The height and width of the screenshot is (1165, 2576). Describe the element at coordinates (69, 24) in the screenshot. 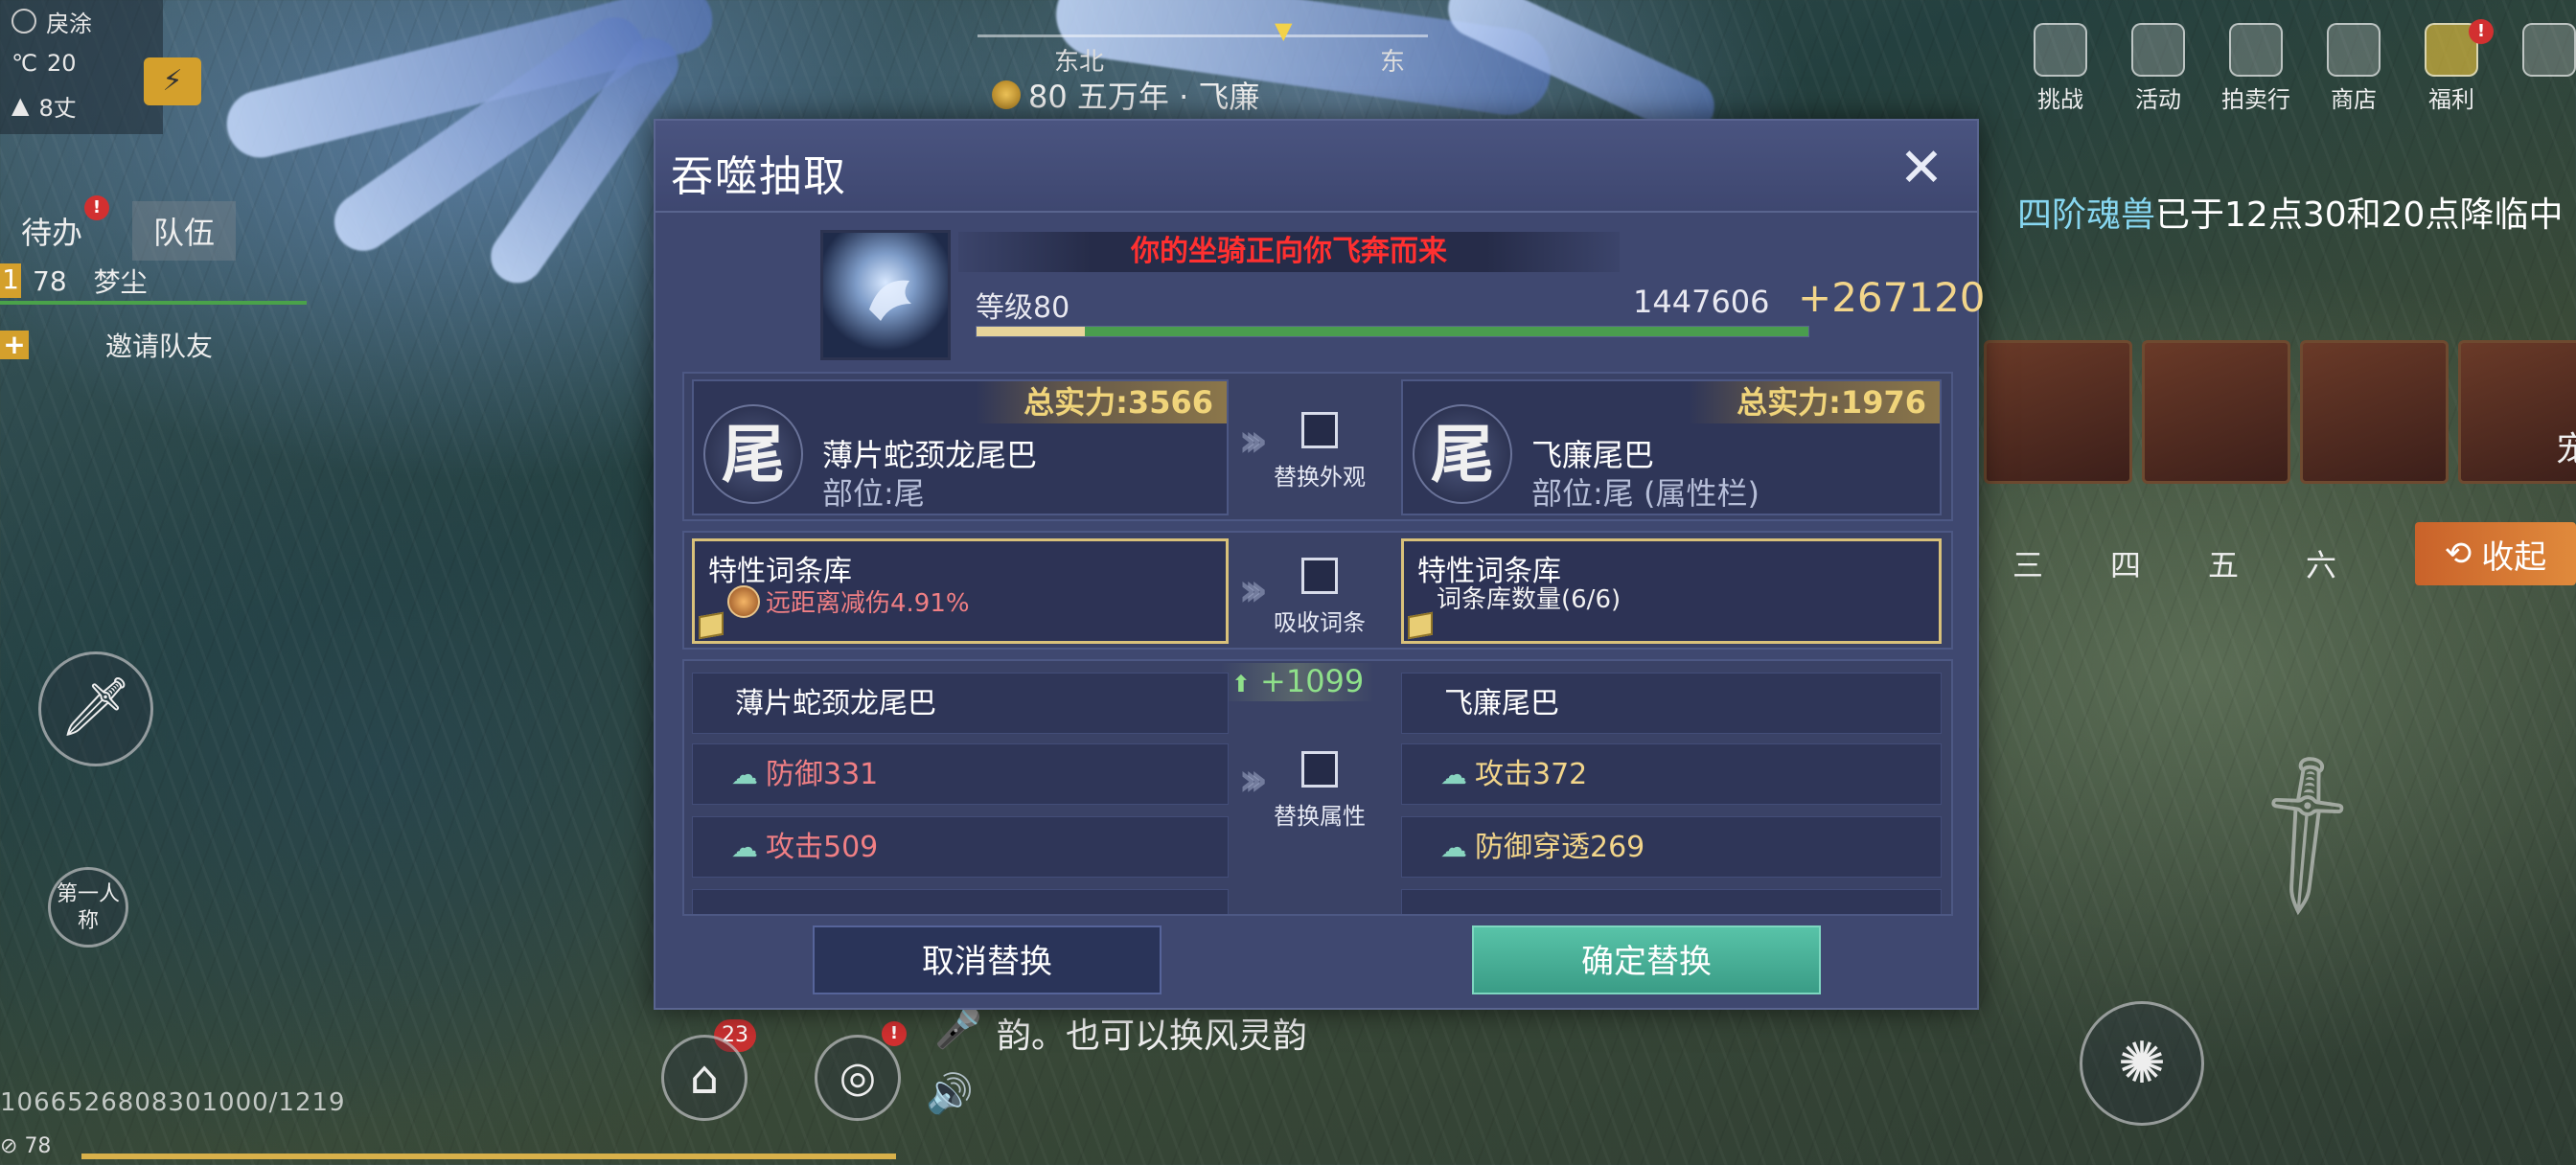

I see `weather-label: 戾涂` at that location.